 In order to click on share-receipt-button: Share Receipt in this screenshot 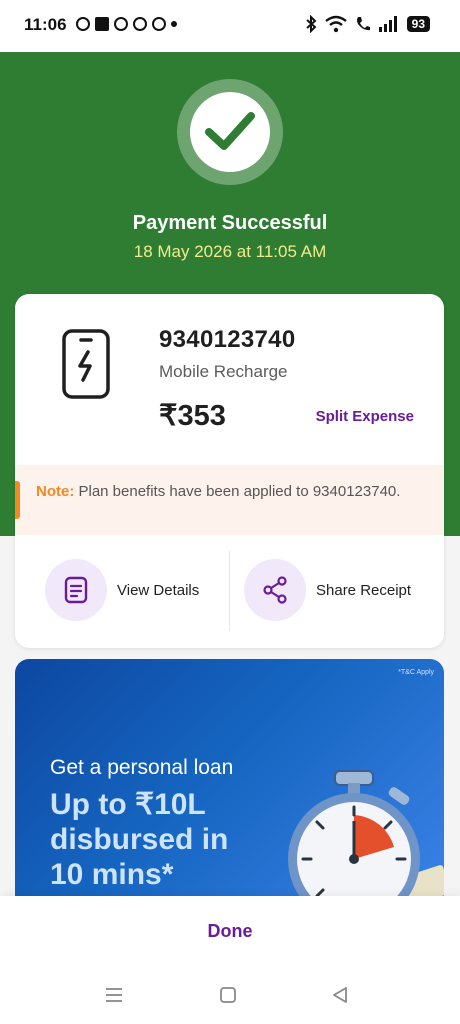, I will do `click(327, 590)`.